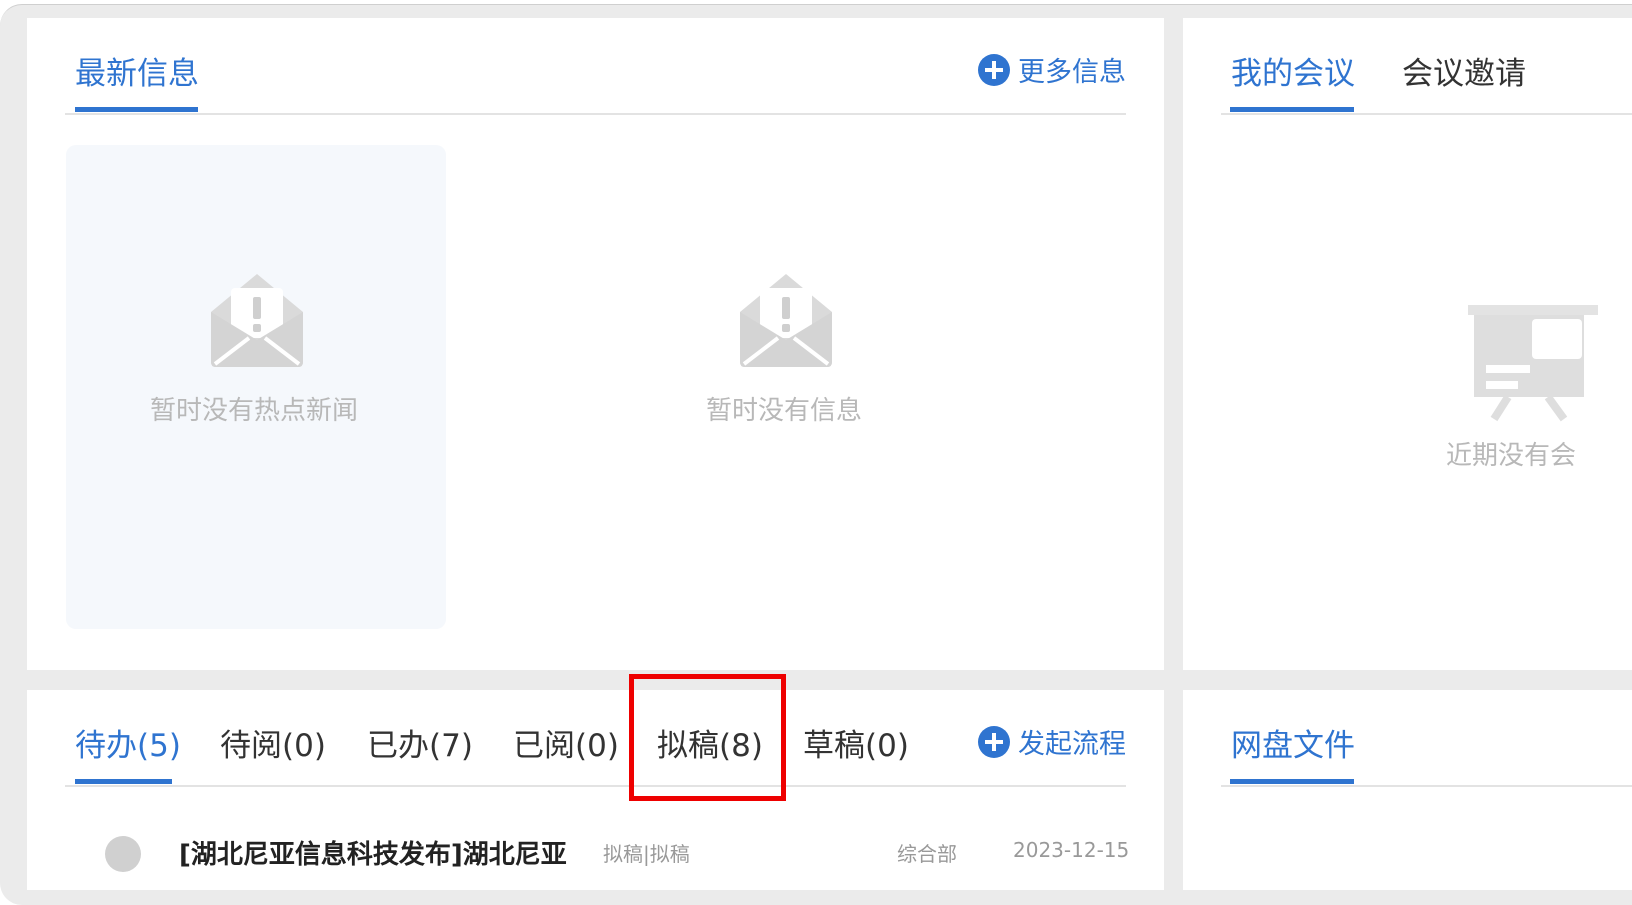 This screenshot has height=905, width=1632. Describe the element at coordinates (128, 742) in the screenshot. I see `tab-todo: 待办(5)` at that location.